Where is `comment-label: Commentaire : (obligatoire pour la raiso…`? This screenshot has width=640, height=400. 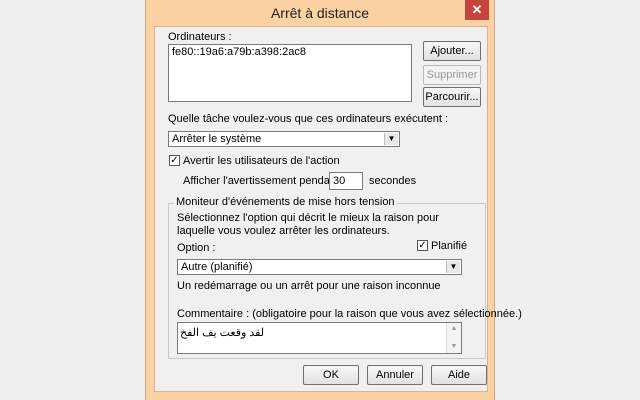 comment-label: Commentaire : (obligatoire pour la raiso… is located at coordinates (349, 314).